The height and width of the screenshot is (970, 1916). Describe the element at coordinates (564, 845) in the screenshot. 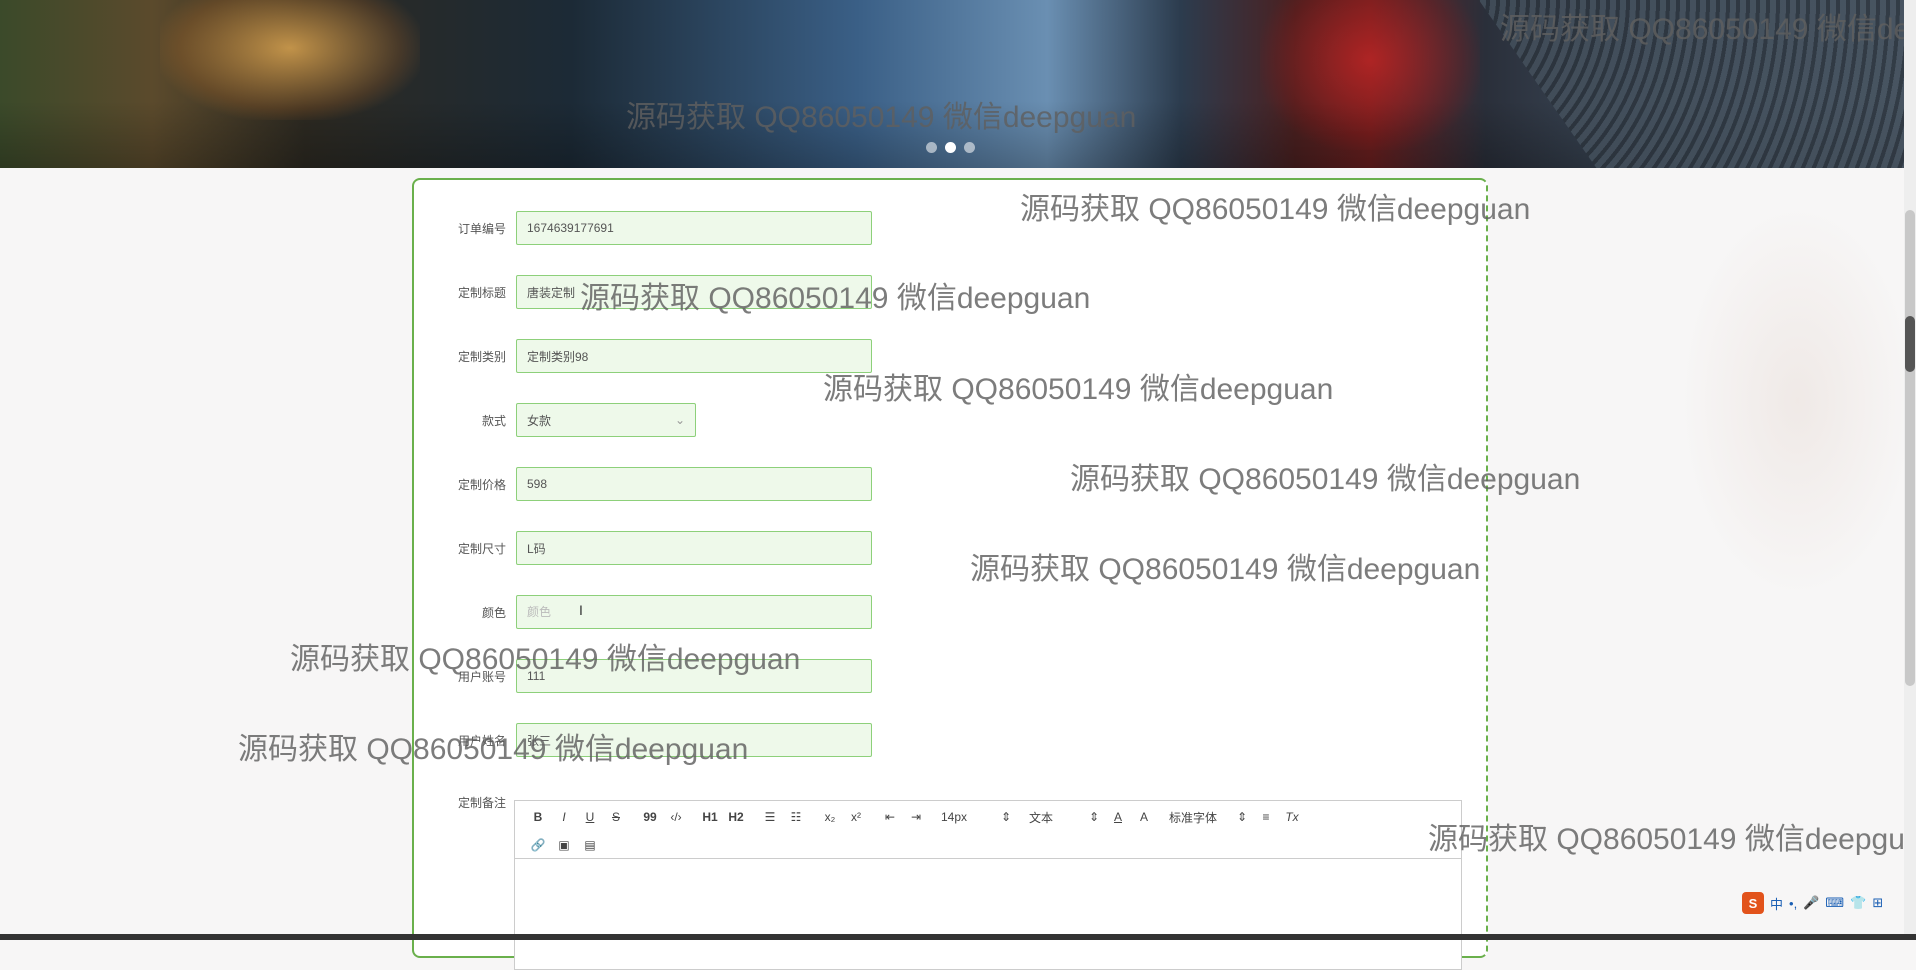

I see `image-icon: ▣` at that location.